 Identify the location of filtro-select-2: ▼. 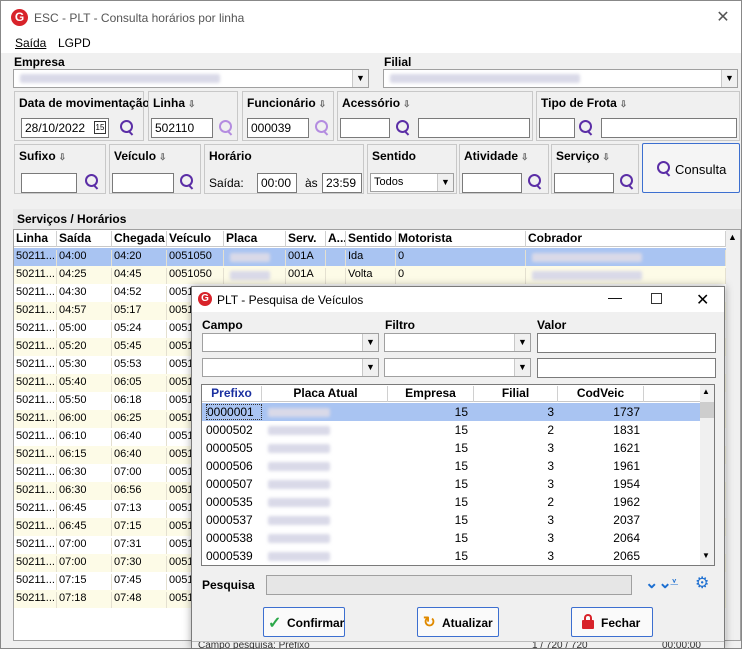
(457, 367).